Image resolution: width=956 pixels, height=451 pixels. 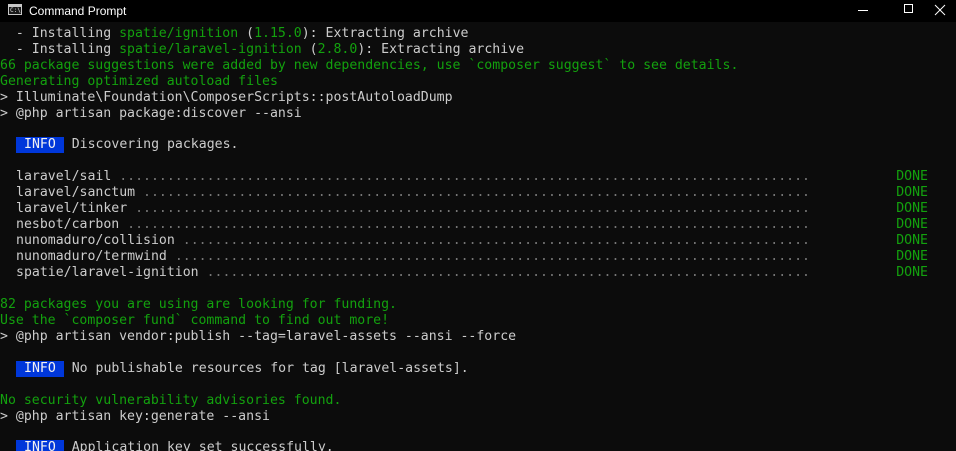 I want to click on command-prompt-icon: C:\, so click(x=15, y=9).